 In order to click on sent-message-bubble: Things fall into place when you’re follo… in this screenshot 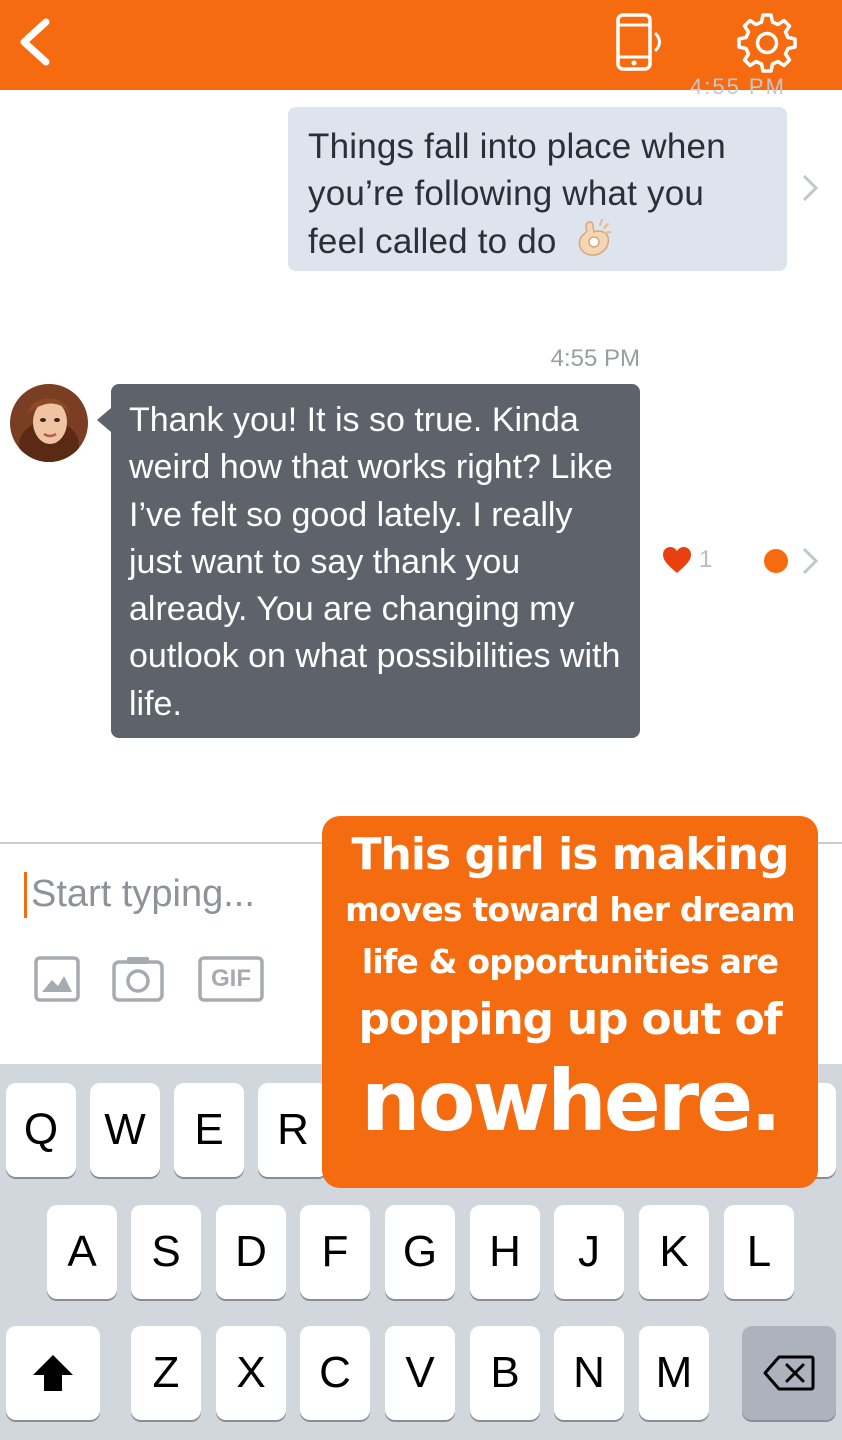, I will do `click(537, 189)`.